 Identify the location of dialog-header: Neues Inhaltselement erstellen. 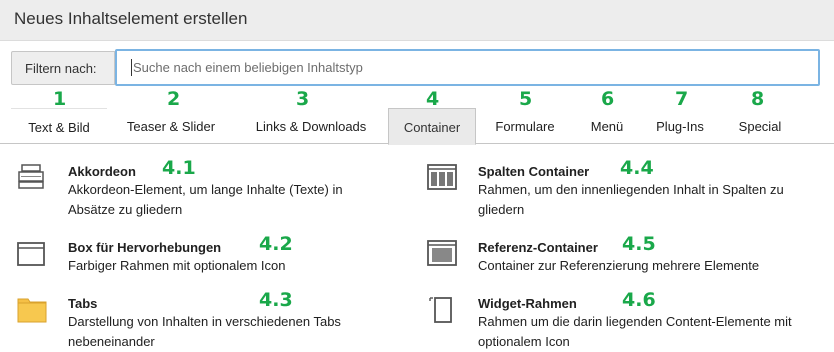
(417, 20).